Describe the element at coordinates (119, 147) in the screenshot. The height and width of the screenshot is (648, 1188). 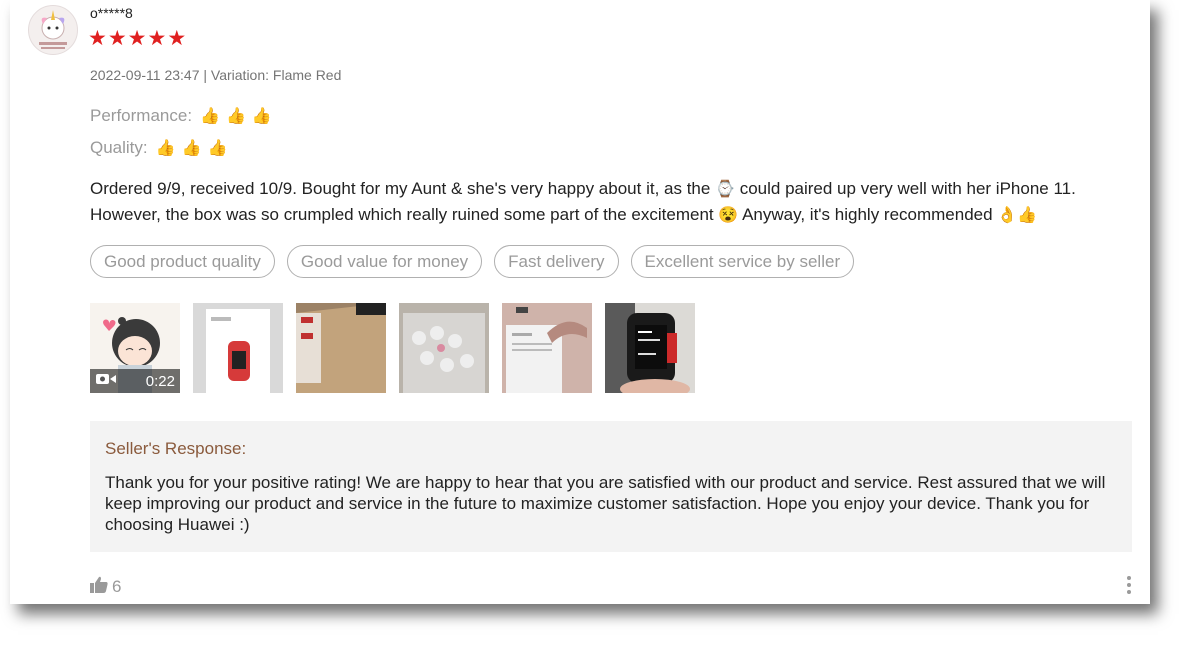
I see `attribute-label: Quality:` at that location.